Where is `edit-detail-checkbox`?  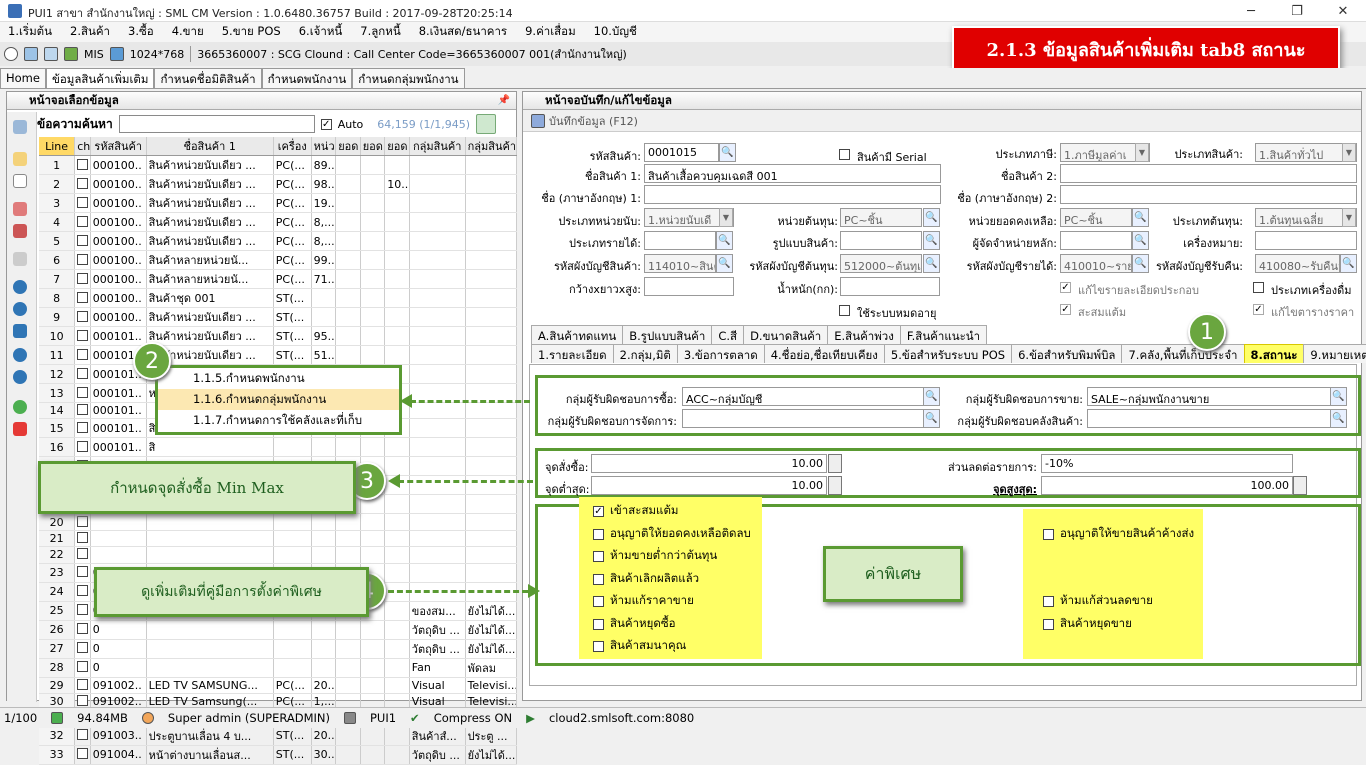
edit-detail-checkbox is located at coordinates (1065, 287).